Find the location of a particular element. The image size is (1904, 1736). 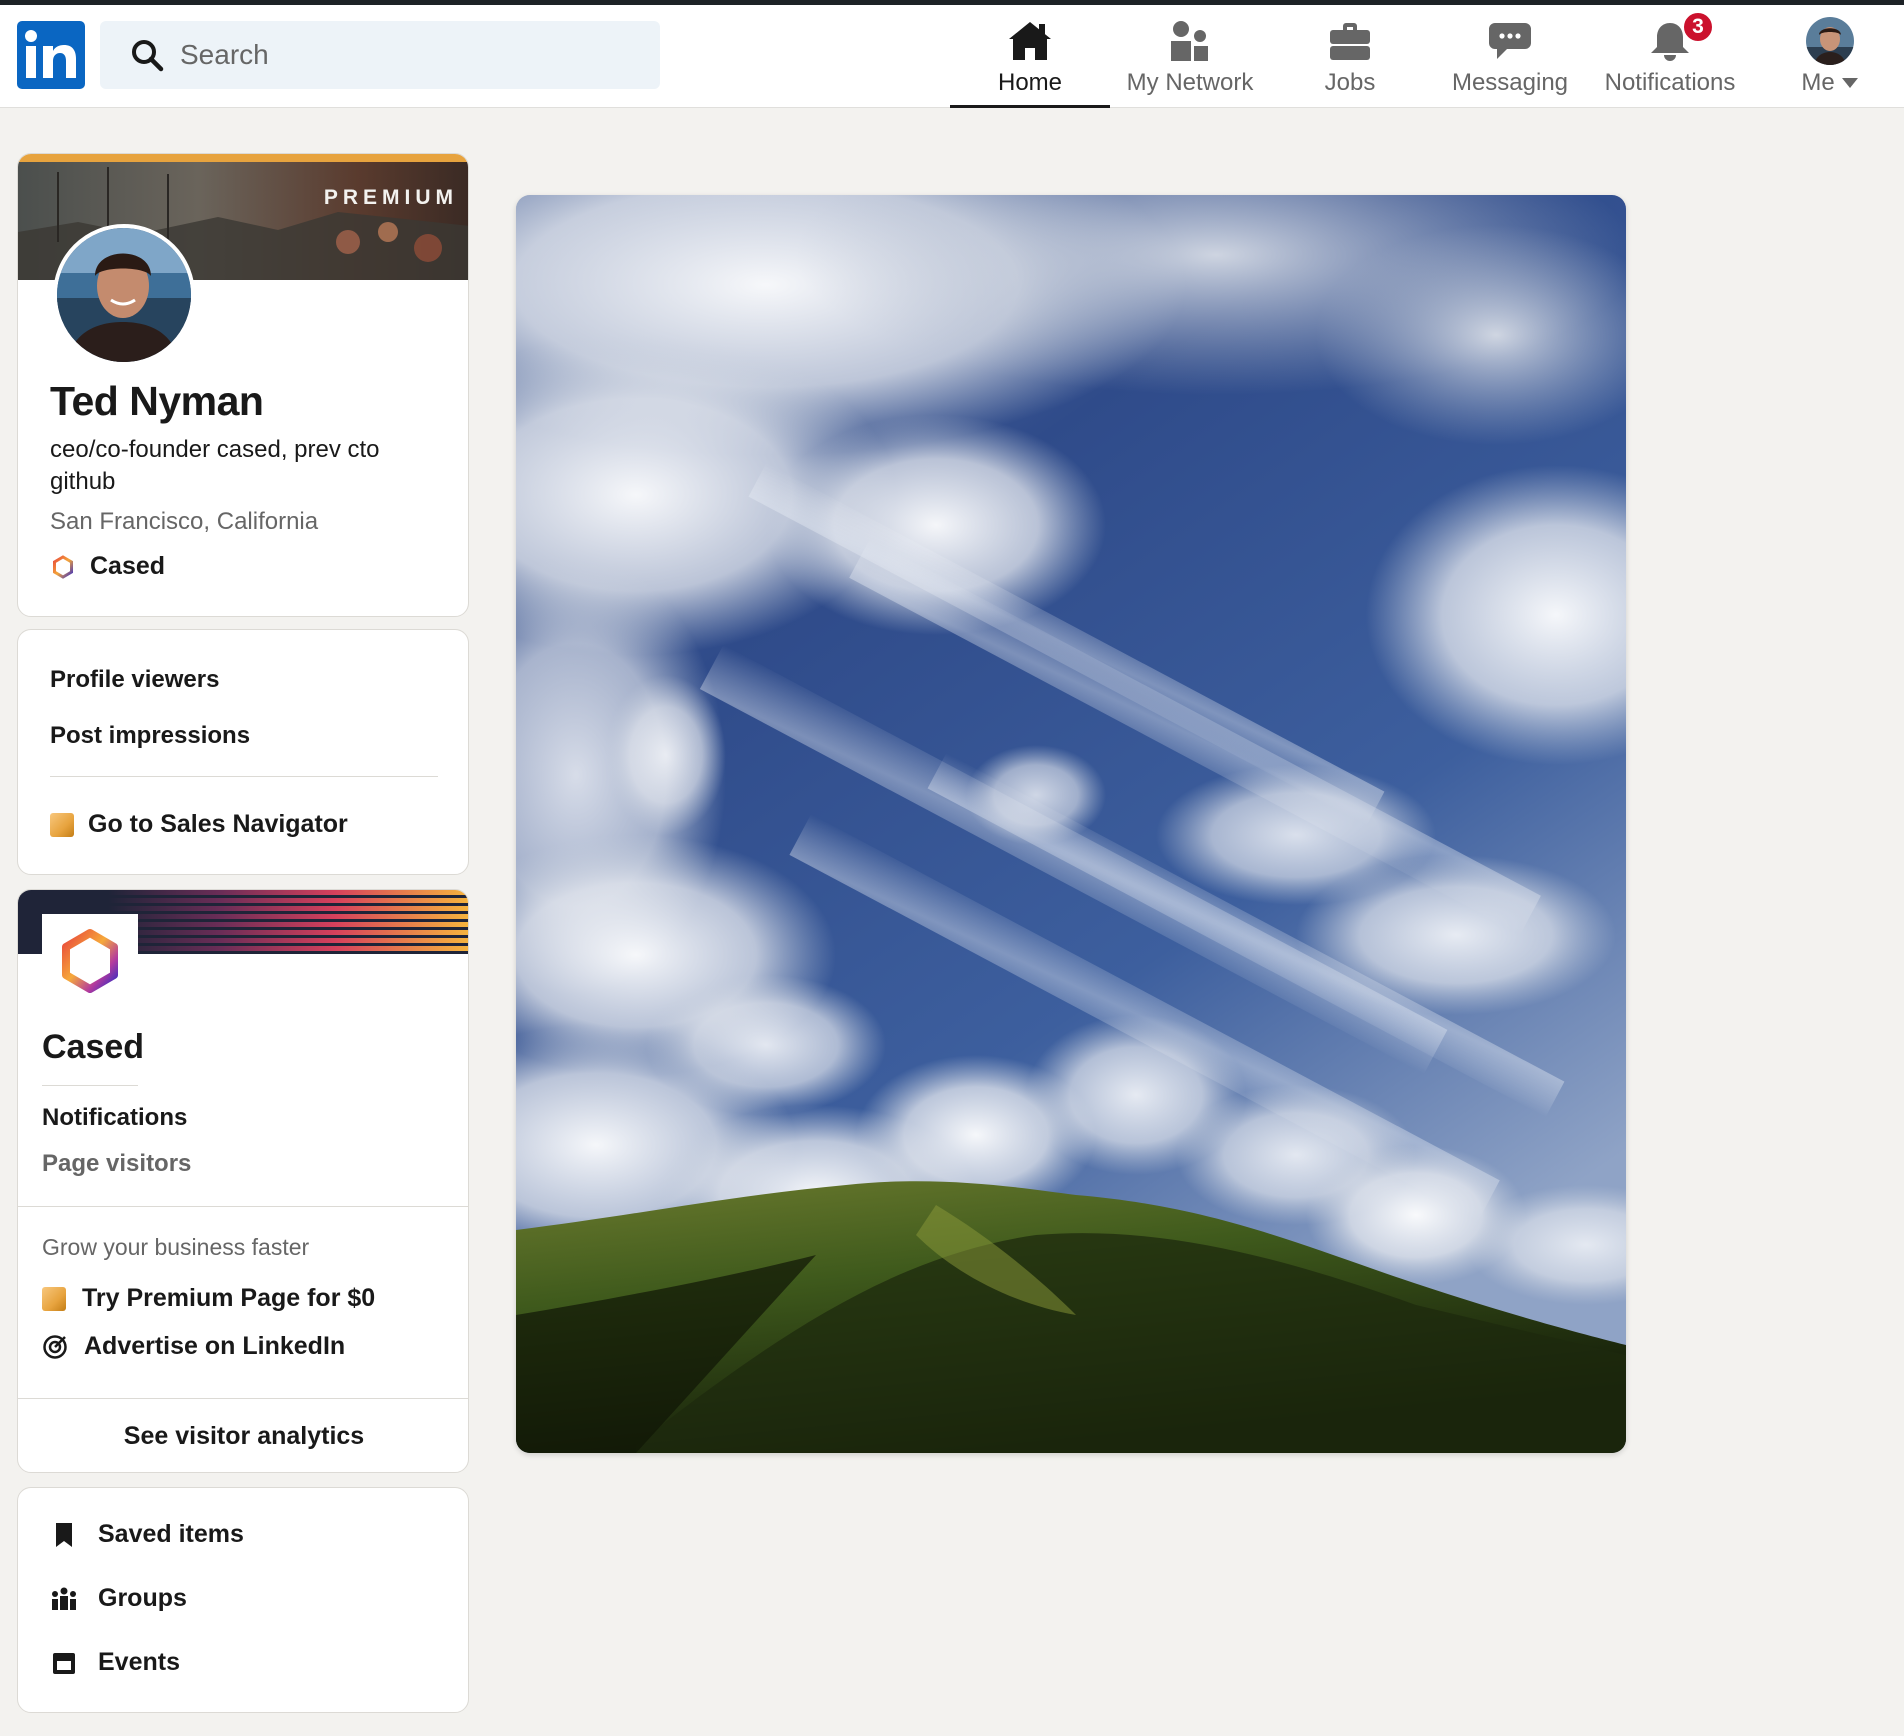

nav-notifications-label: Notifications is located at coordinates (1670, 82).